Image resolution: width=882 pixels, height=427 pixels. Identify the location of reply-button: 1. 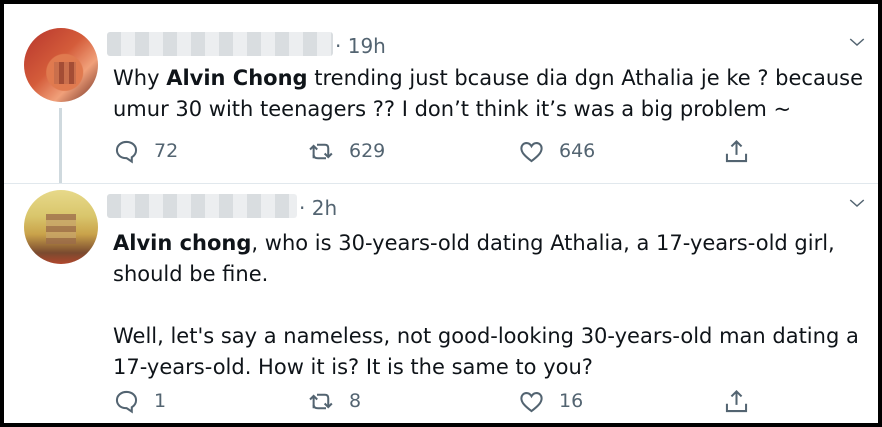
(139, 401).